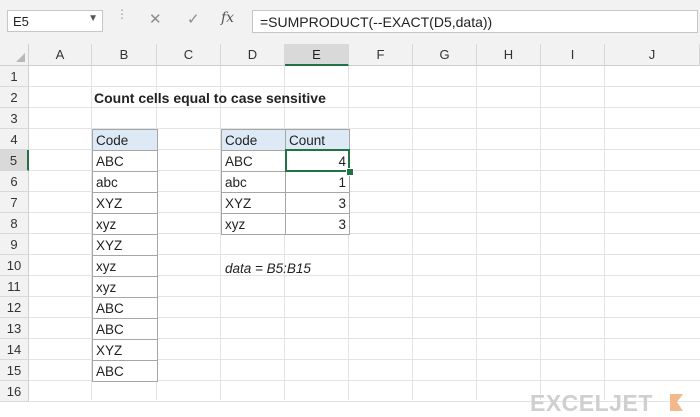  Describe the element at coordinates (253, 161) in the screenshot. I see `count-table-code-cell: ABC` at that location.